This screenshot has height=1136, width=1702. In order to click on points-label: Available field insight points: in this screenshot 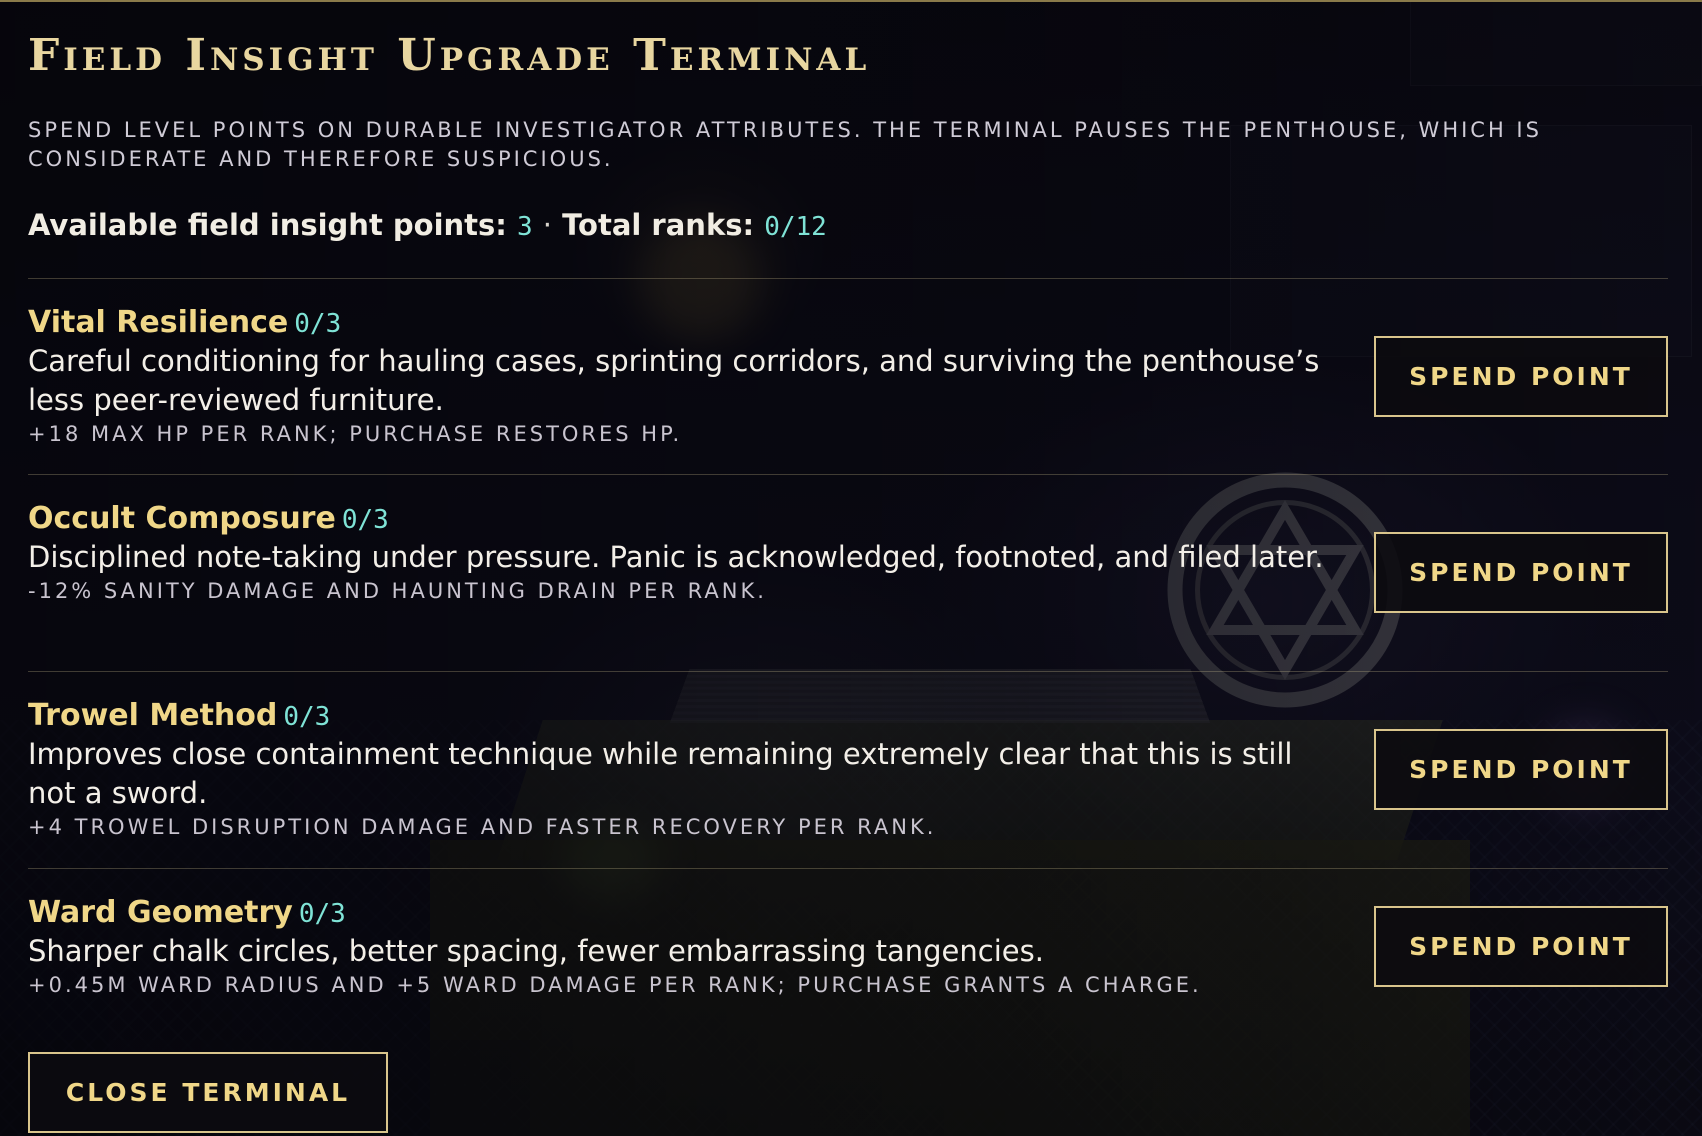, I will do `click(267, 225)`.